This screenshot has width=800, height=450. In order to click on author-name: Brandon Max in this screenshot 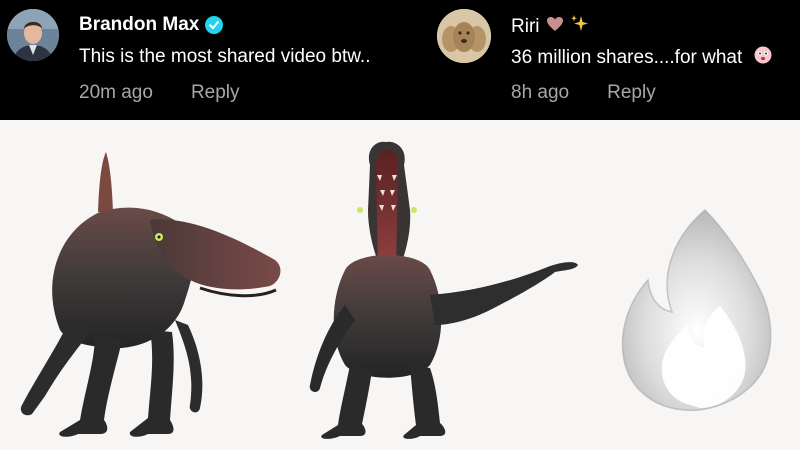, I will do `click(139, 25)`.